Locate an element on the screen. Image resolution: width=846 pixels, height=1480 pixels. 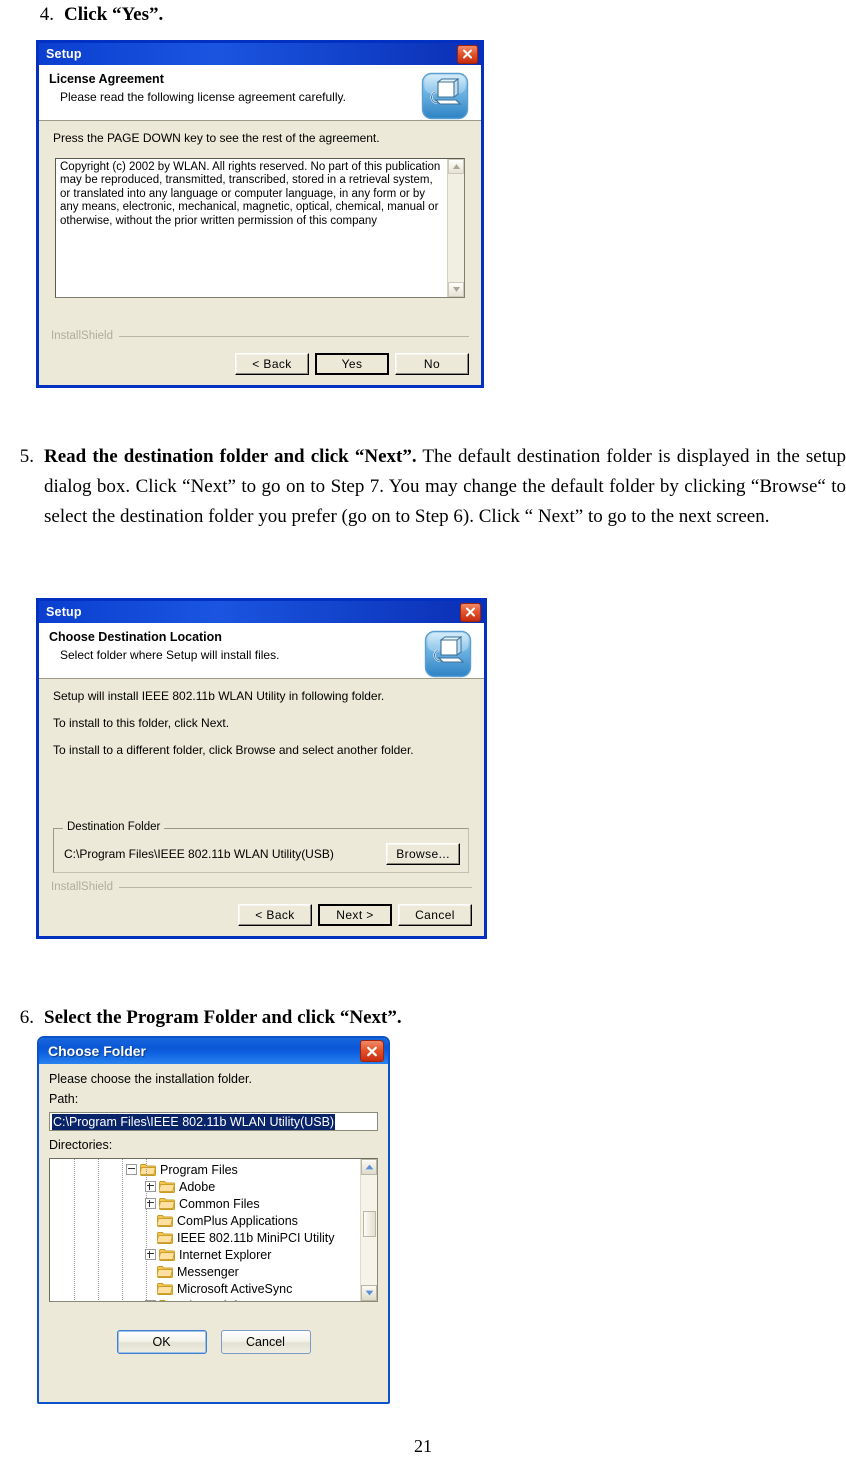
license-header-title: License Agreement is located at coordinates (106, 79).